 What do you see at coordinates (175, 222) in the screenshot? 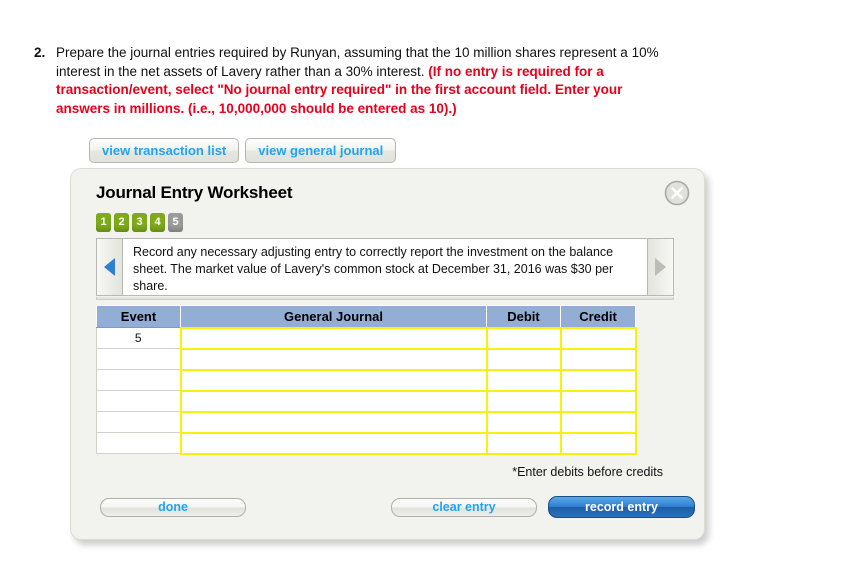
I see `step-tab-5: 5` at bounding box center [175, 222].